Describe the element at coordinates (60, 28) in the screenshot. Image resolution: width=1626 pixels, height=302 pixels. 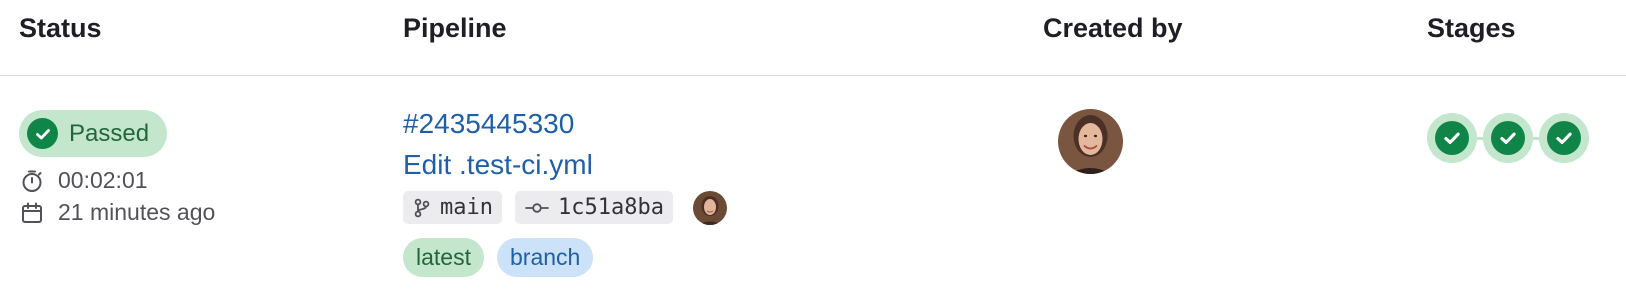
I see `column-header-status: Status` at that location.